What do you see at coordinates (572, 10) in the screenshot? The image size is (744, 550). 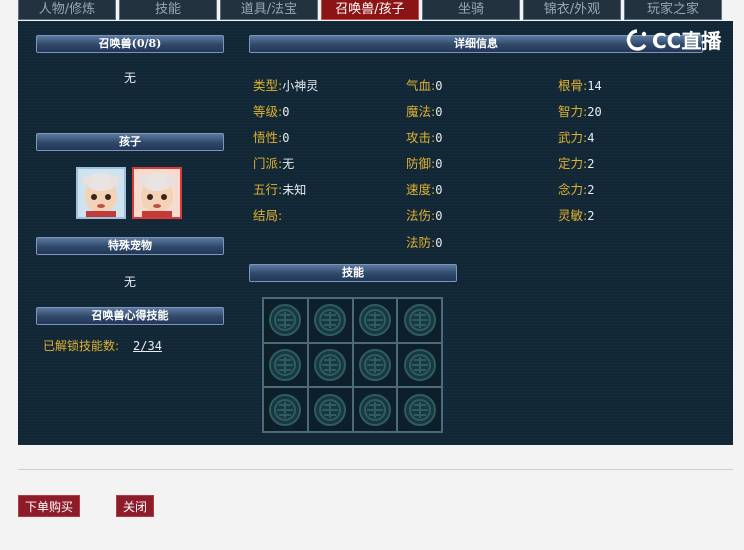 I see `tab-appearance: 锦衣/外观` at bounding box center [572, 10].